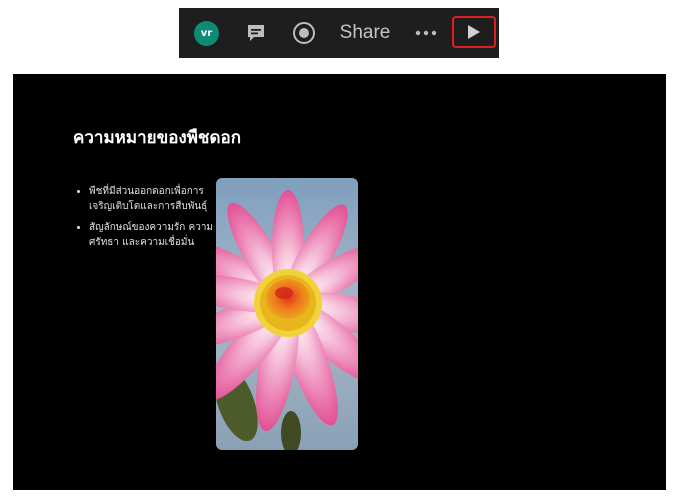 The height and width of the screenshot is (502, 677). I want to click on share-button: Share, so click(365, 33).